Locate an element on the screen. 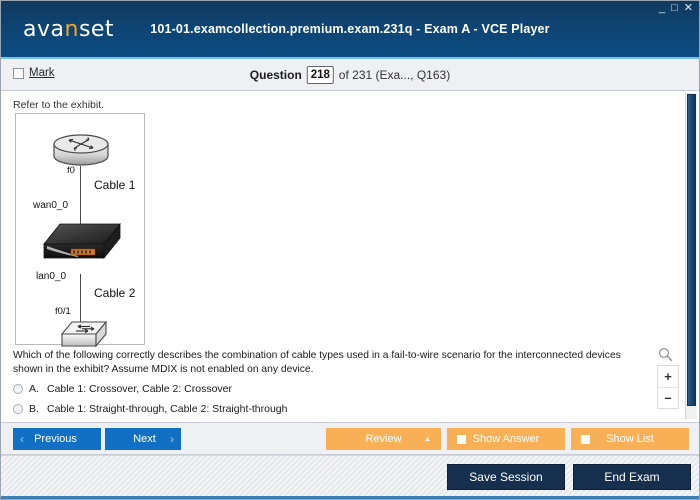 This screenshot has width=700, height=500. router-icon is located at coordinates (81, 150).